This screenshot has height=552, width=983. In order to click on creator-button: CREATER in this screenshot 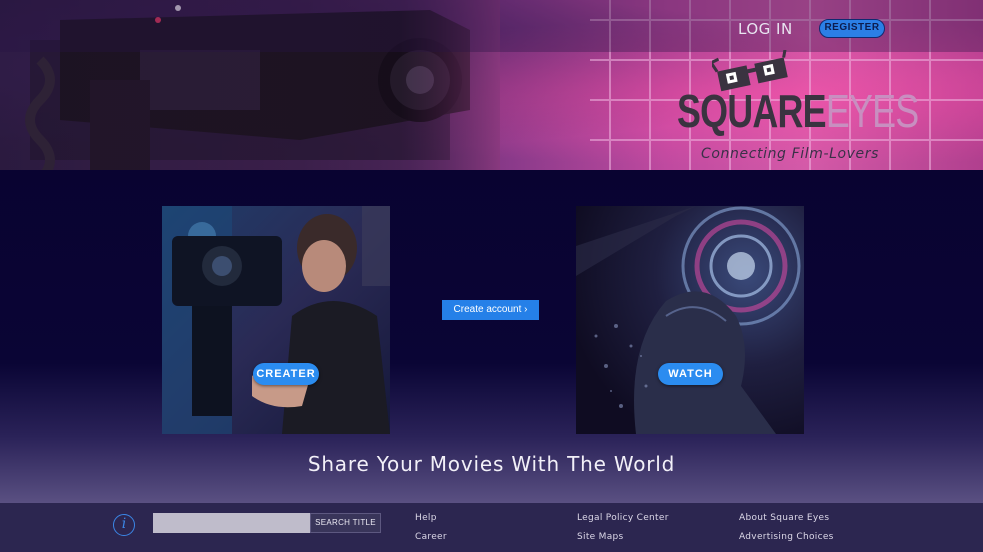, I will do `click(286, 374)`.